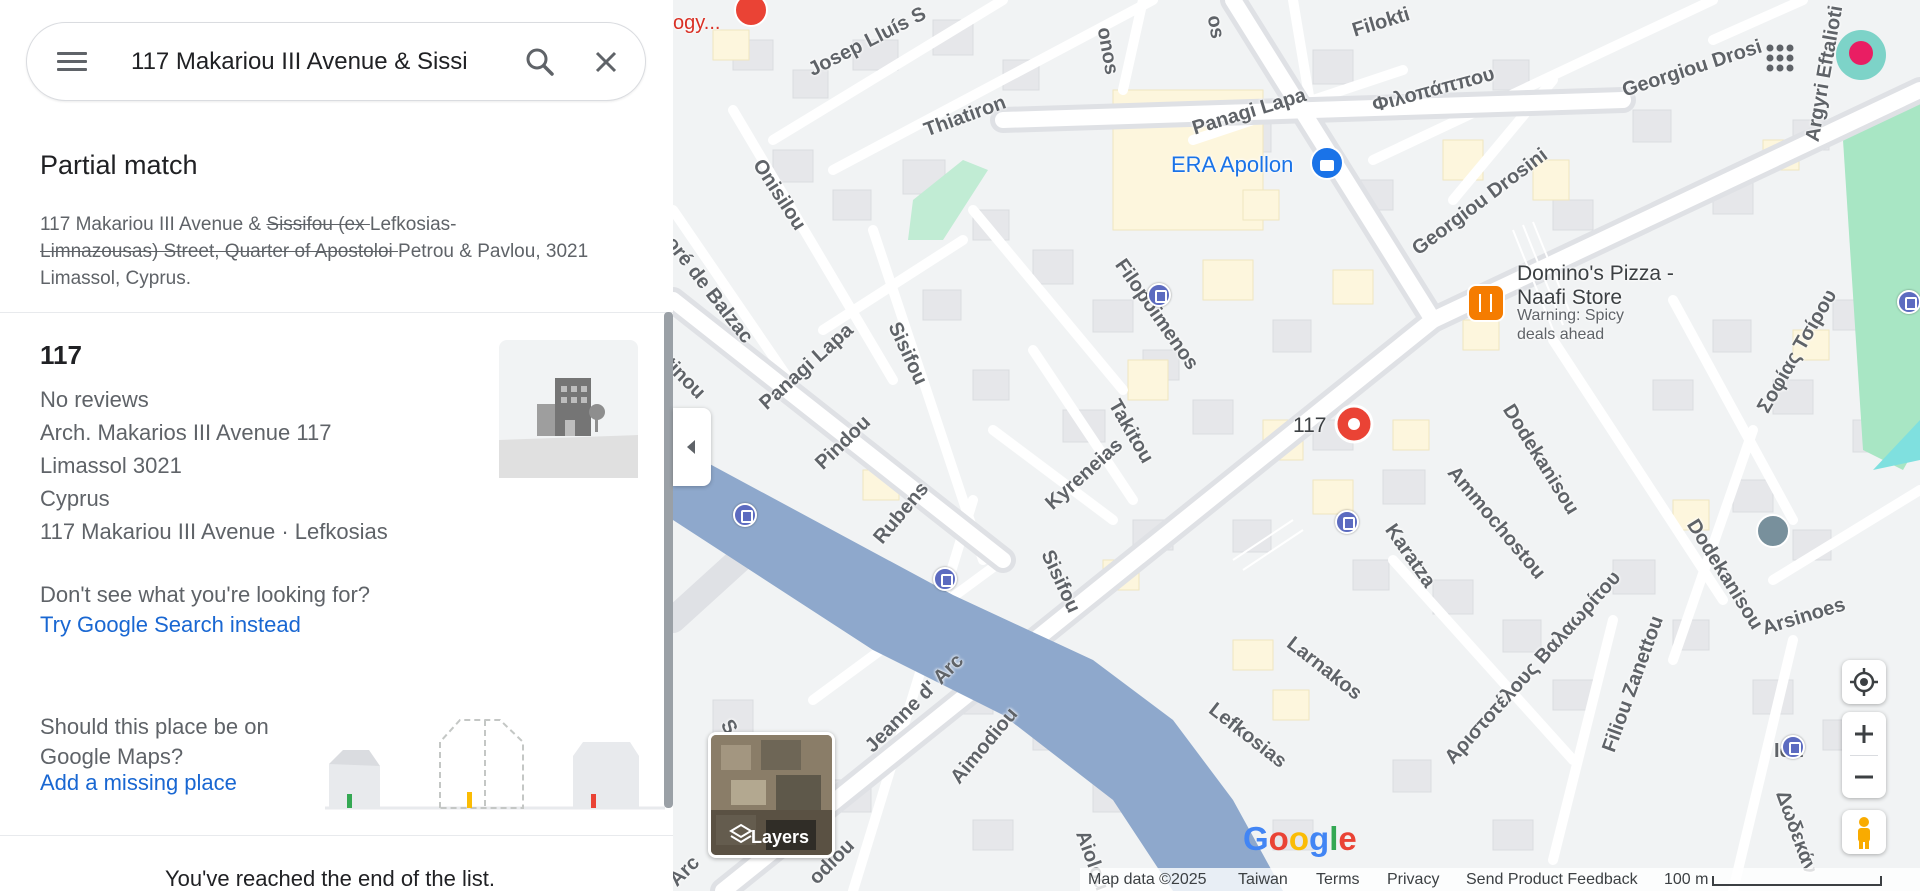 Image resolution: width=1920 pixels, height=891 pixels. I want to click on add-missing-place-link: Add a missing place, so click(138, 783).